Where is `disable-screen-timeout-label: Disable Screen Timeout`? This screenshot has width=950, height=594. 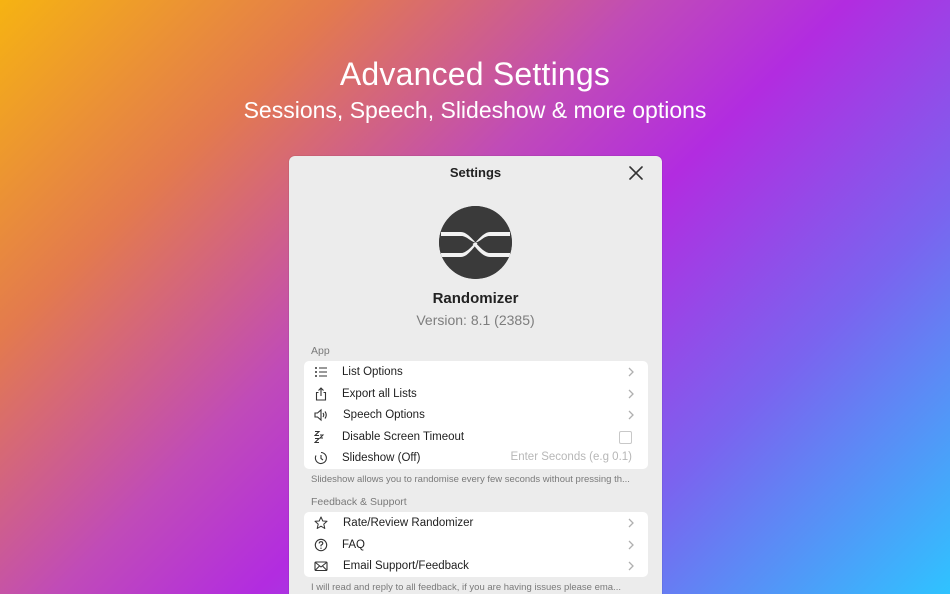 disable-screen-timeout-label: Disable Screen Timeout is located at coordinates (403, 436).